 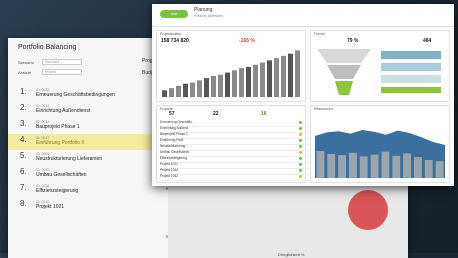 What do you see at coordinates (23, 139) in the screenshot?
I see `item-number: 4.` at bounding box center [23, 139].